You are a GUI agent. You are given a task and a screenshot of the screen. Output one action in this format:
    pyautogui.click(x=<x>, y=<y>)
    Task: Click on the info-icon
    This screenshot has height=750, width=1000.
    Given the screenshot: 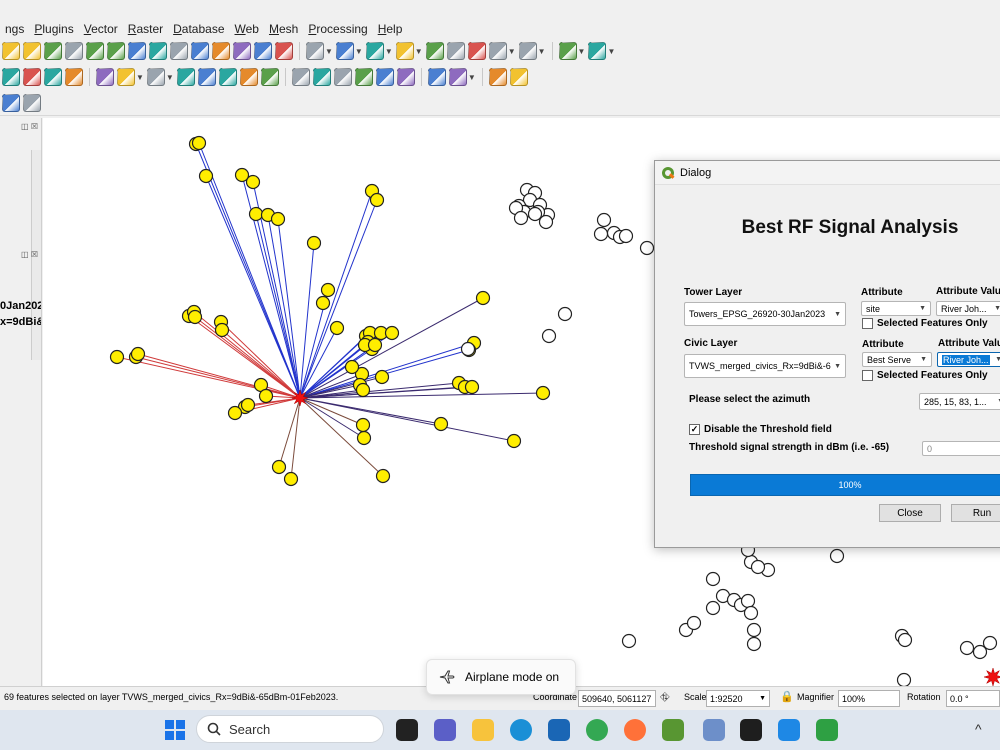 What is the action you would take?
    pyautogui.click(x=11, y=102)
    